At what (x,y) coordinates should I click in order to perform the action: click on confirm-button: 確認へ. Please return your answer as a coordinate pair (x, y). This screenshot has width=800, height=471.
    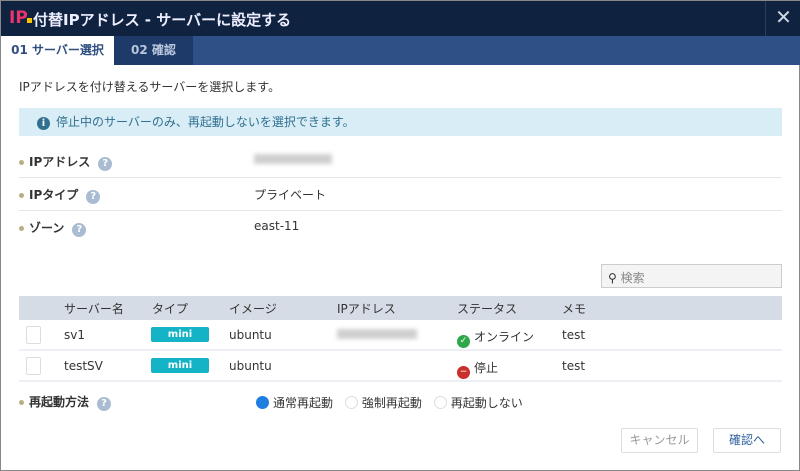
    Looking at the image, I should click on (747, 440).